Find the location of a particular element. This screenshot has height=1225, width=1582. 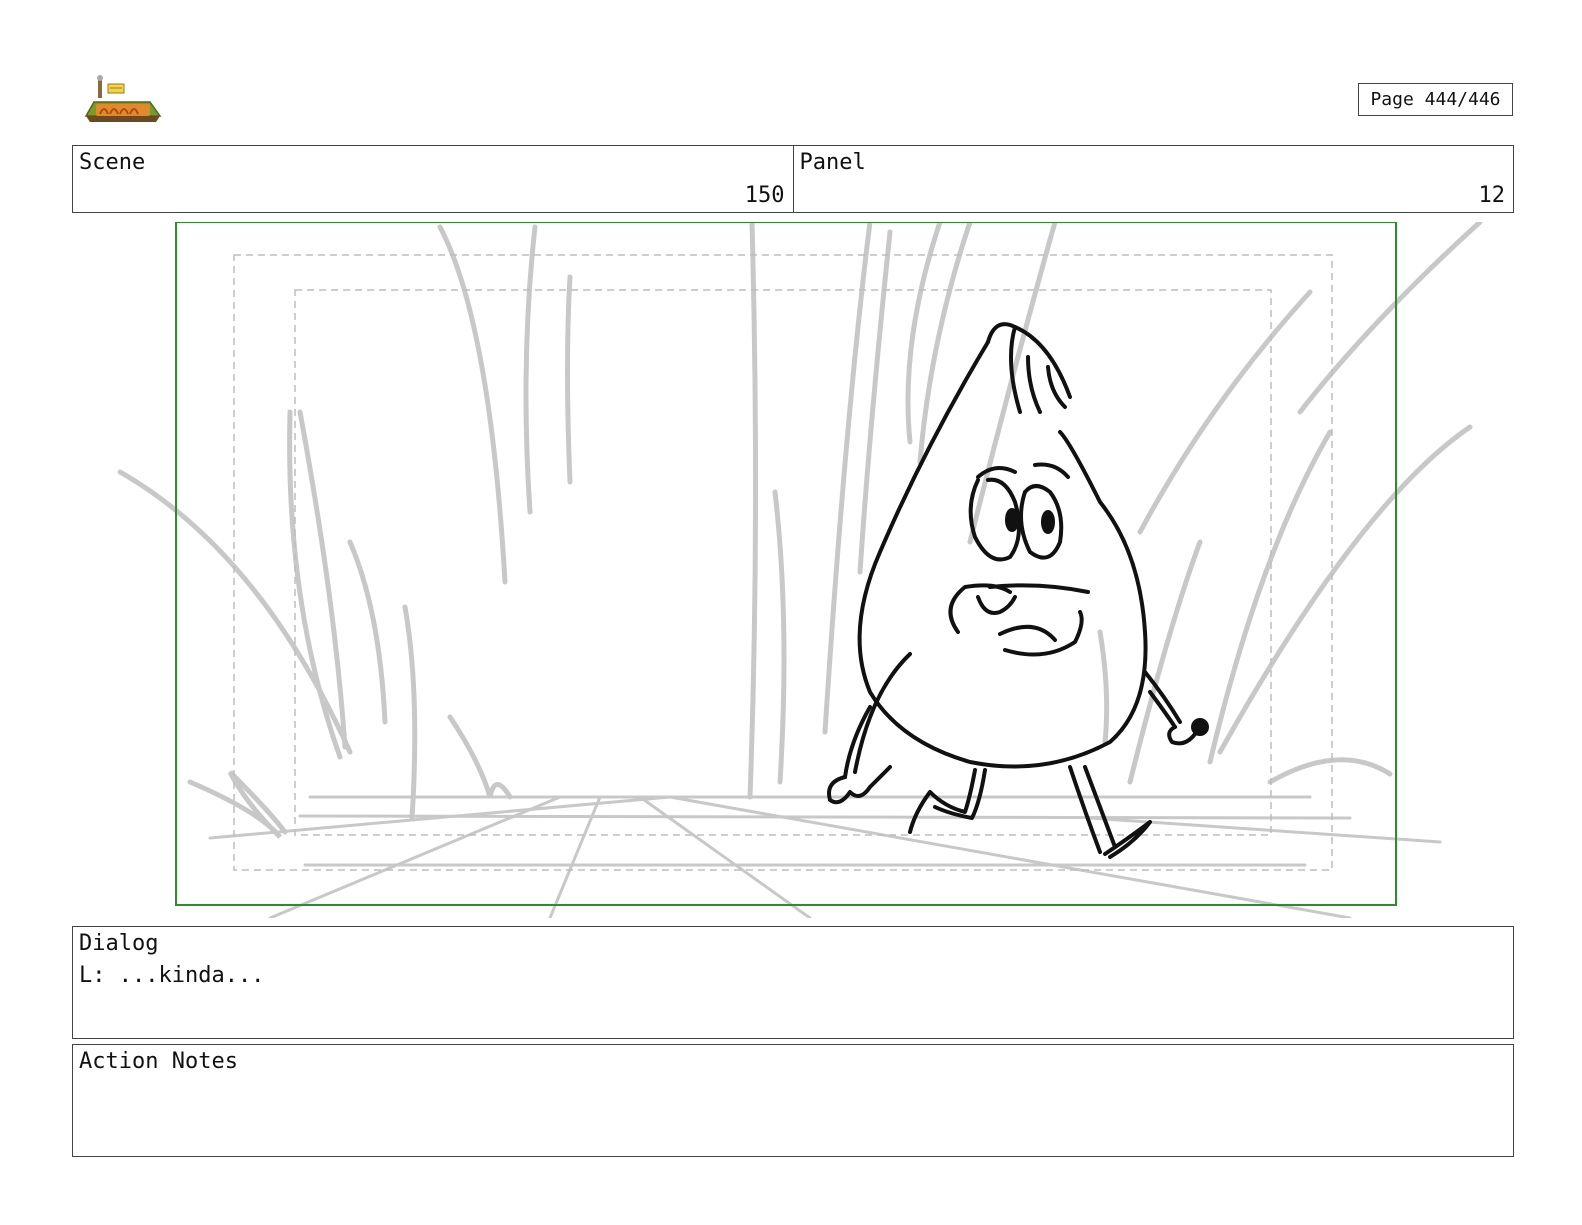

page-indicator: Page 444/446 is located at coordinates (1435, 99).